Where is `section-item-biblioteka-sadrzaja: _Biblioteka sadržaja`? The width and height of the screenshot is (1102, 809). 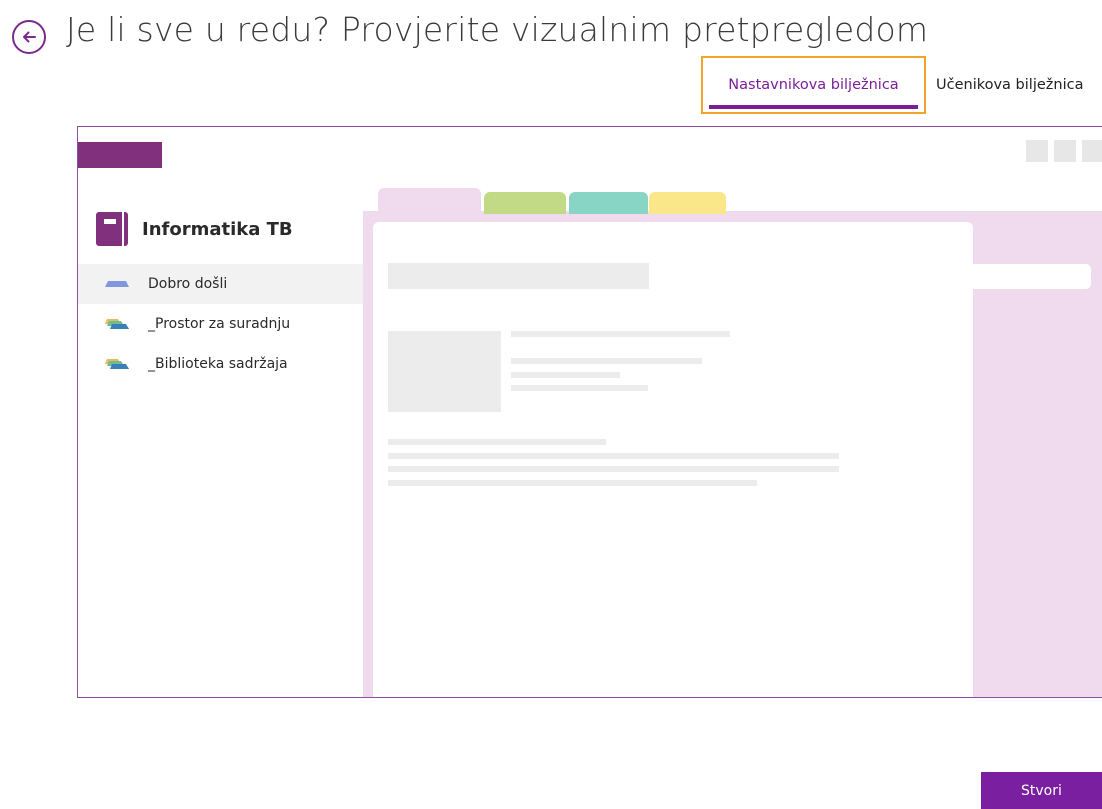 section-item-biblioteka-sadrzaja: _Biblioteka sadržaja is located at coordinates (220, 364).